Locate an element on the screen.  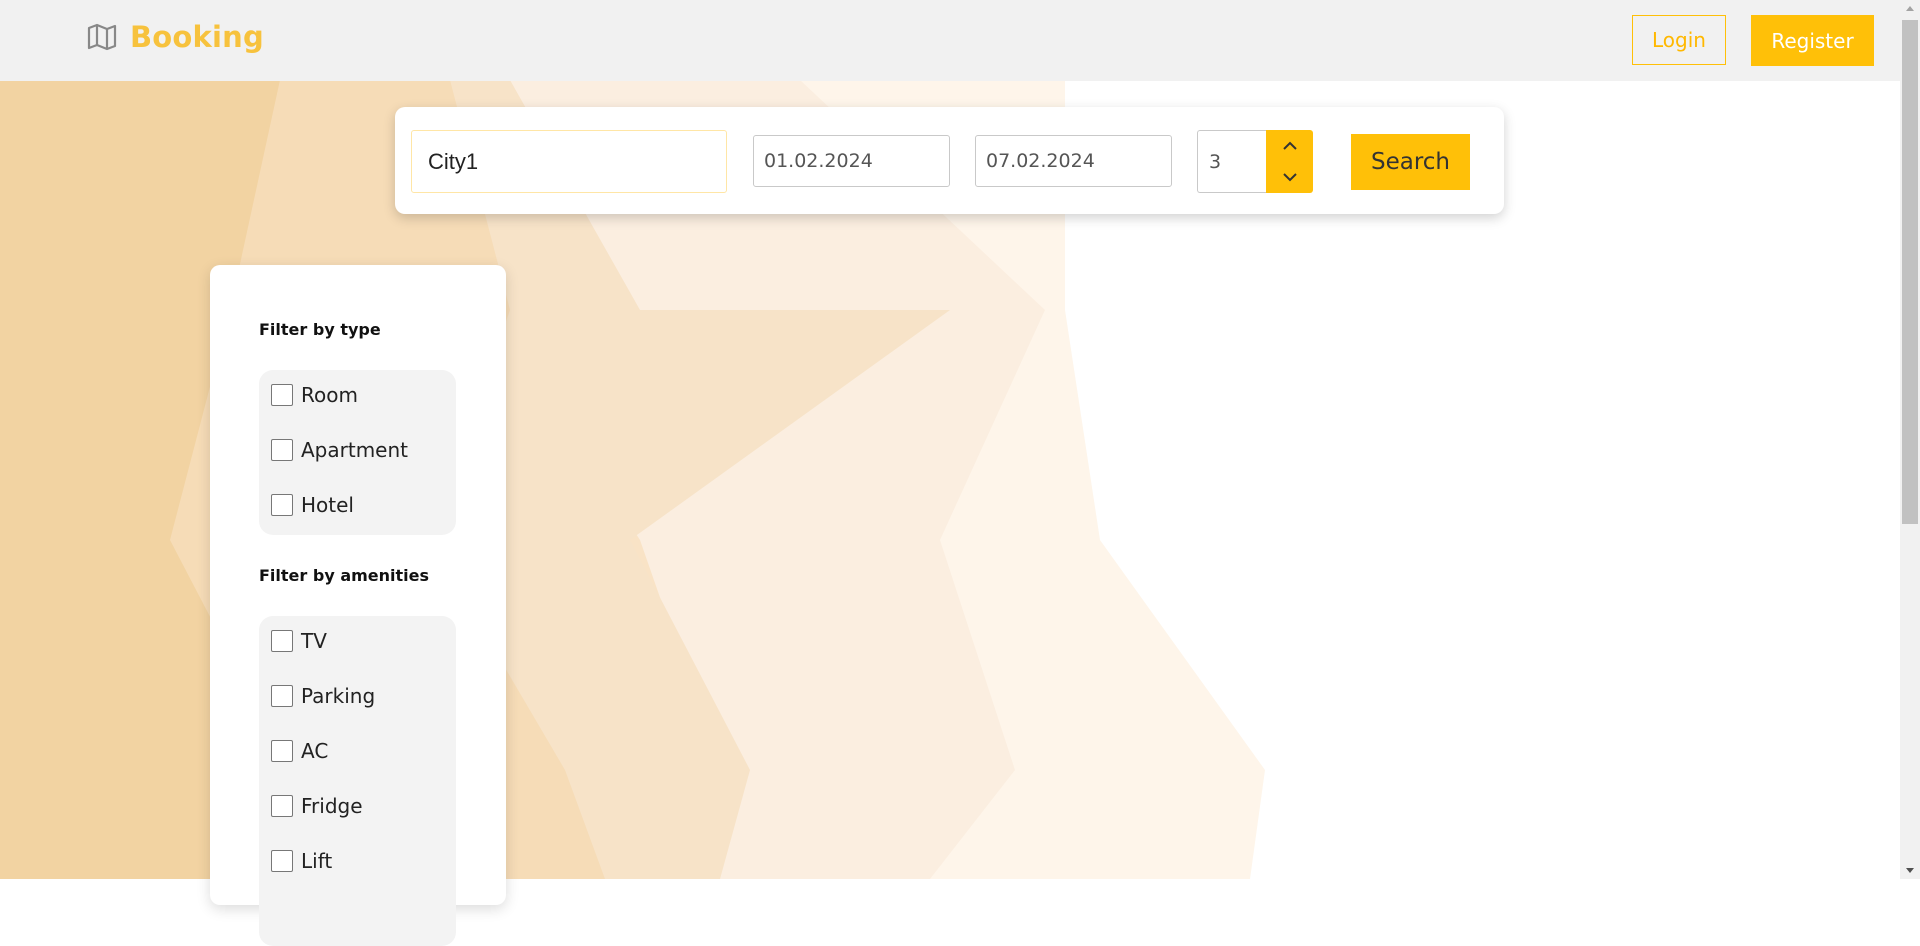
decrement-button is located at coordinates (1289, 178).